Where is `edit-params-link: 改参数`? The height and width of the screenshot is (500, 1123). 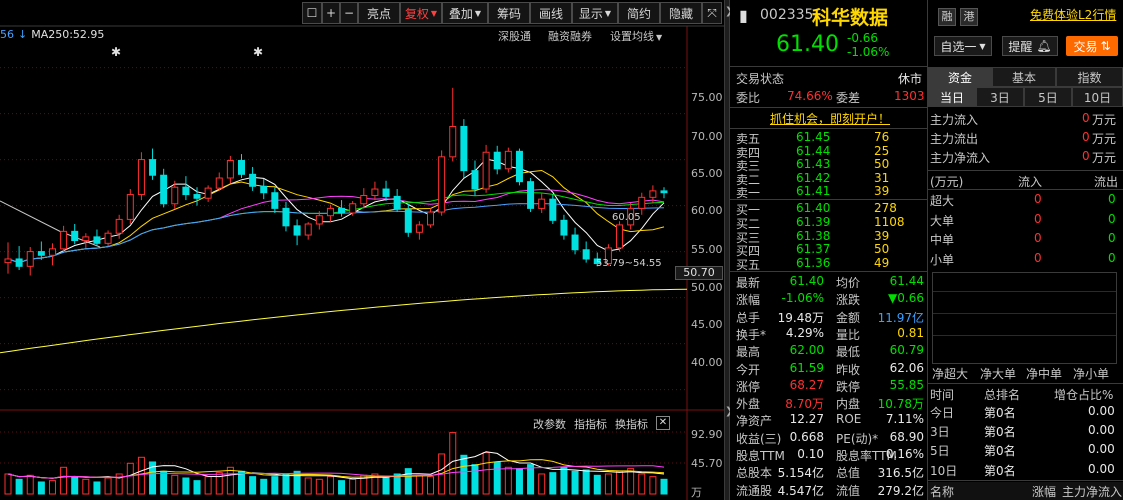 edit-params-link: 改参数 is located at coordinates (549, 424).